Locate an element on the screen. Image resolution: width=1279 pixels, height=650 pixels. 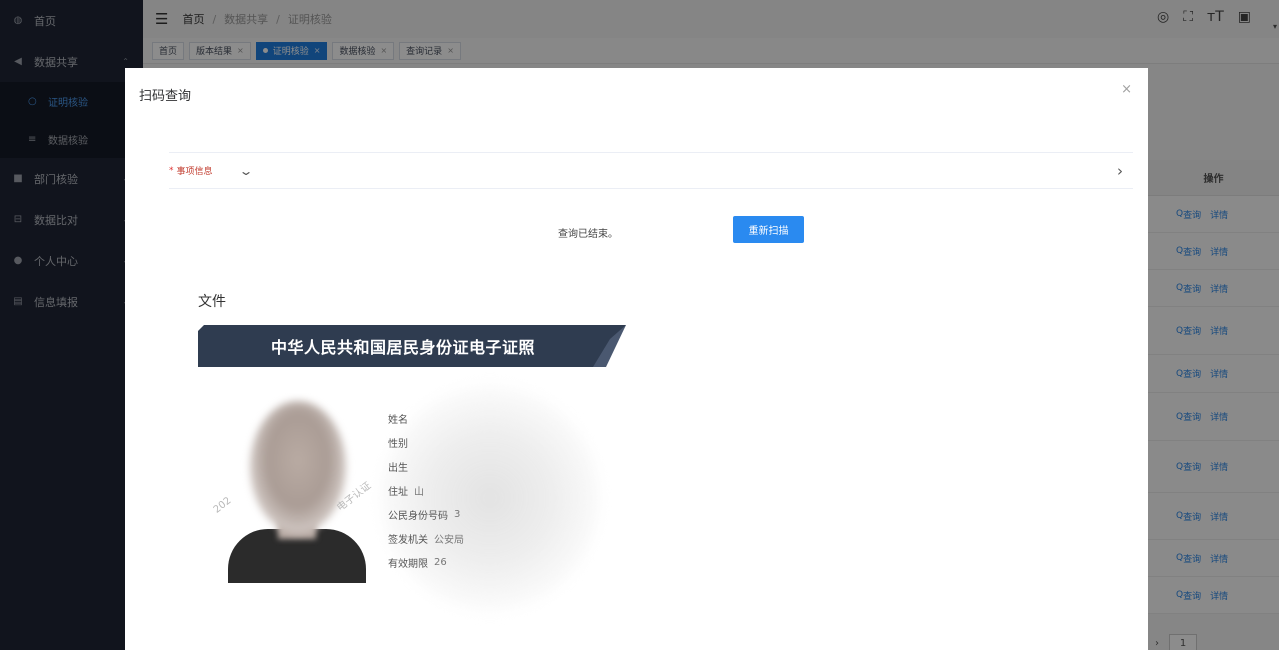
field-label: 公民身份号码 is located at coordinates (418, 516).